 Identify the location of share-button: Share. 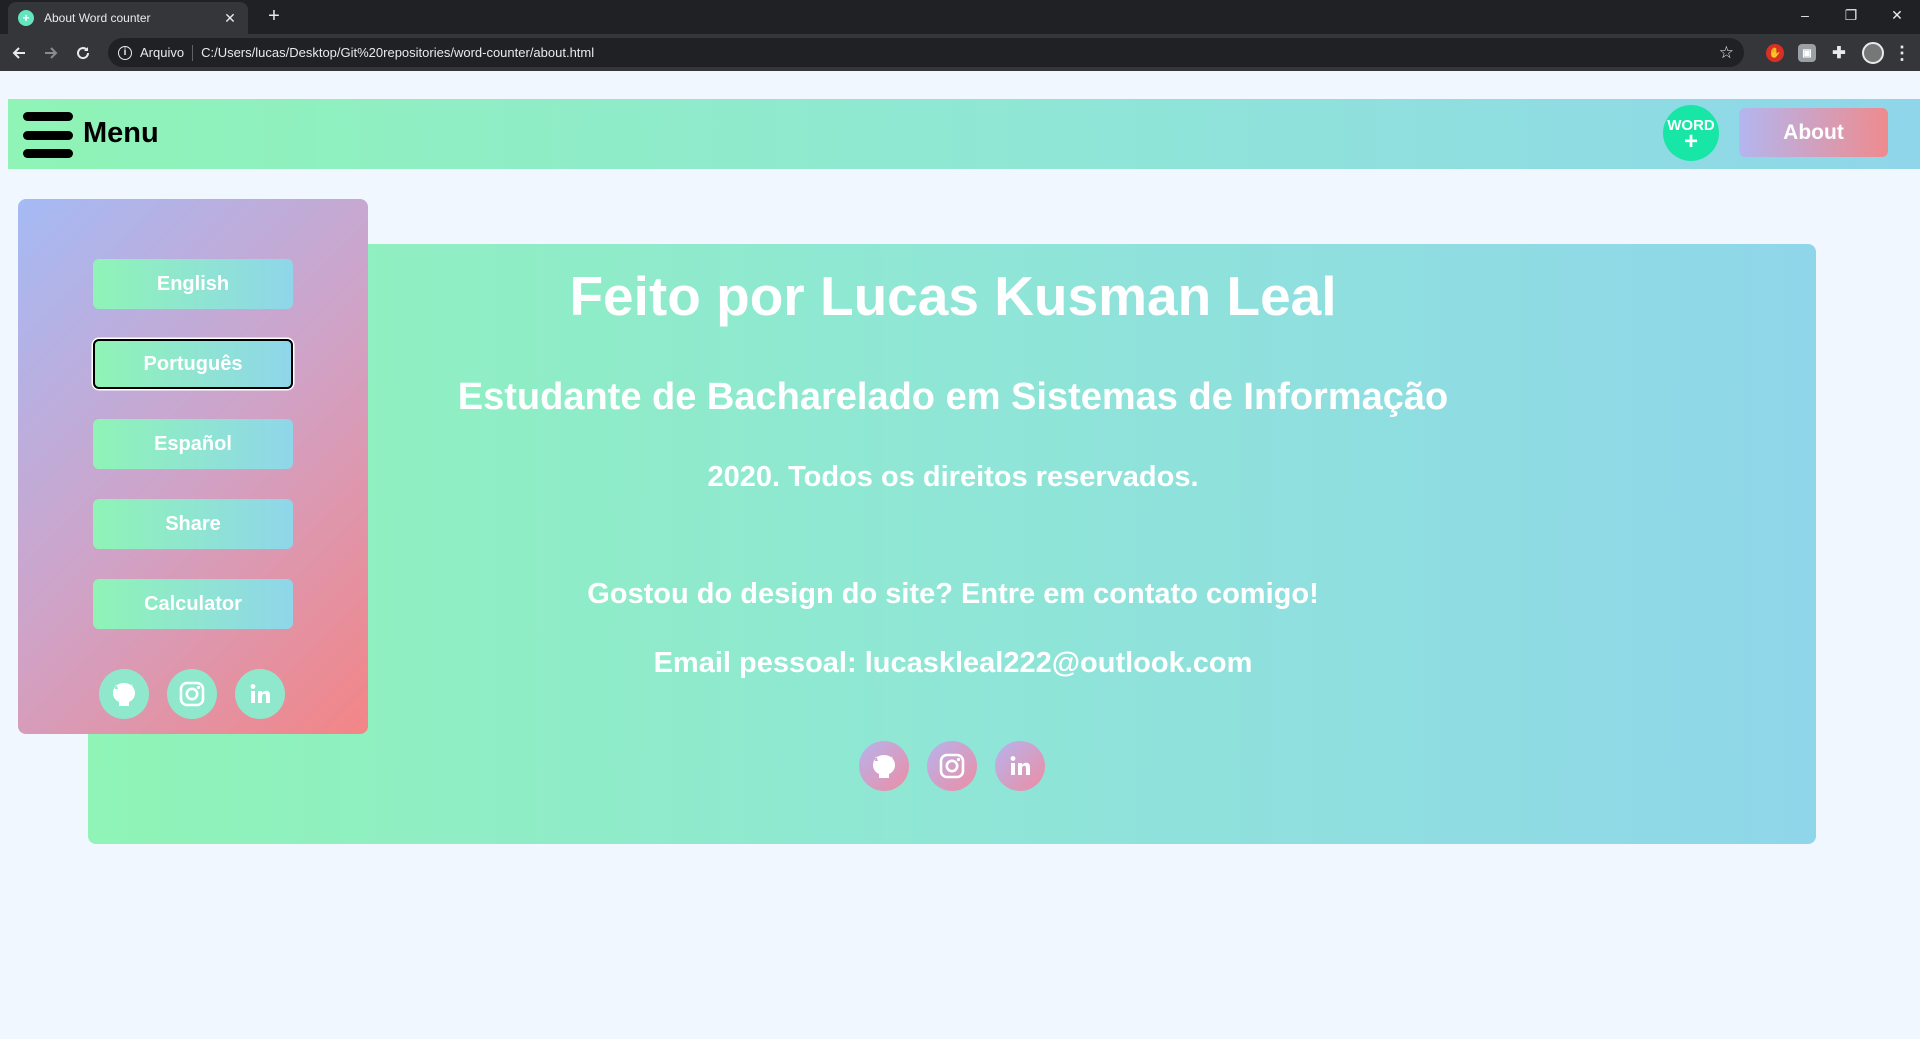
(193, 524).